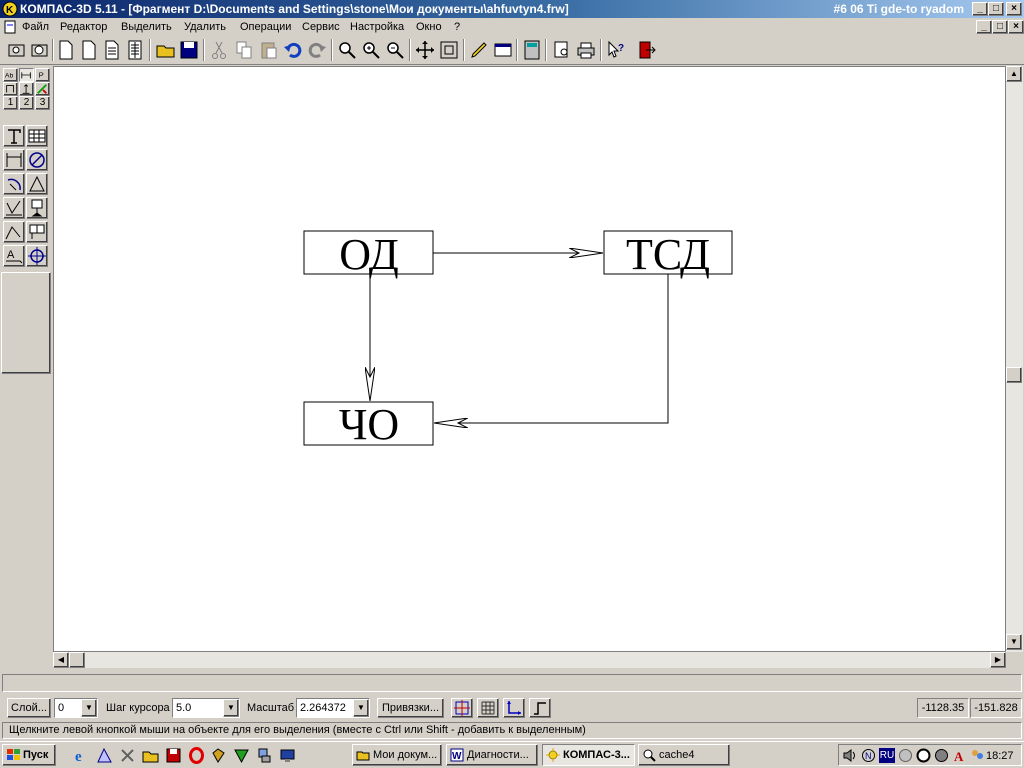  Describe the element at coordinates (1014, 375) in the screenshot. I see `vertical-scroll-thumb` at that location.